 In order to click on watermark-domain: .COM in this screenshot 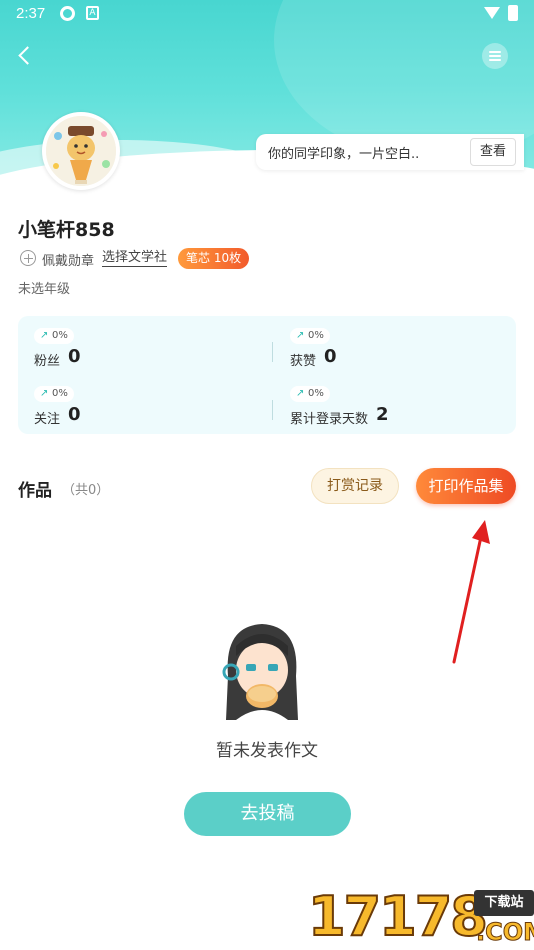, I will do `click(504, 932)`.